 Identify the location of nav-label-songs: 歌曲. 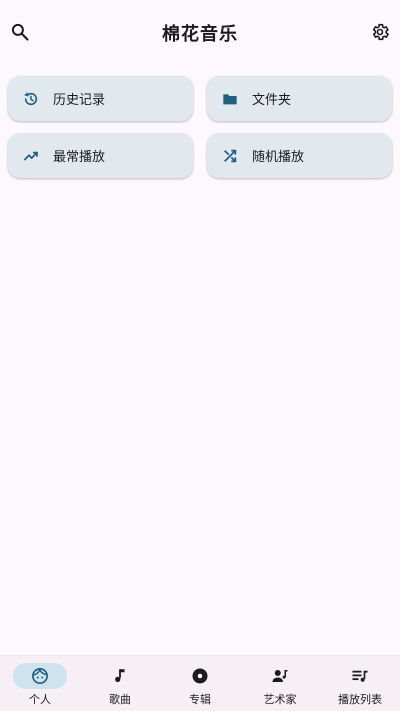
(120, 699).